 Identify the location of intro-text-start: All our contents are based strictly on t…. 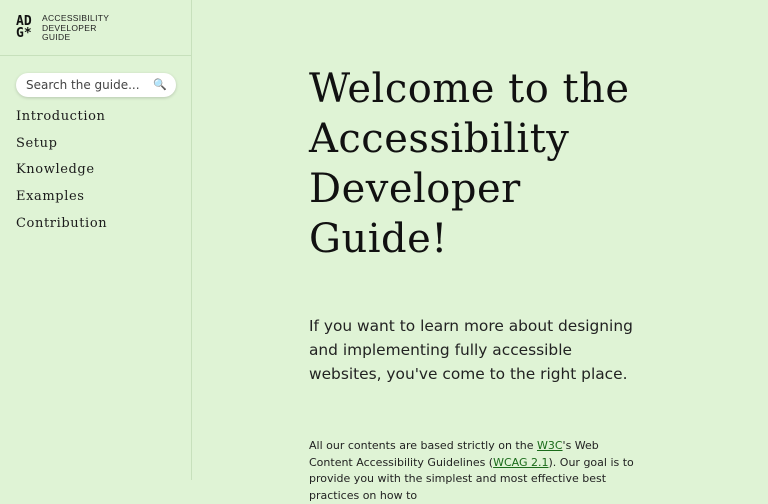
(423, 445).